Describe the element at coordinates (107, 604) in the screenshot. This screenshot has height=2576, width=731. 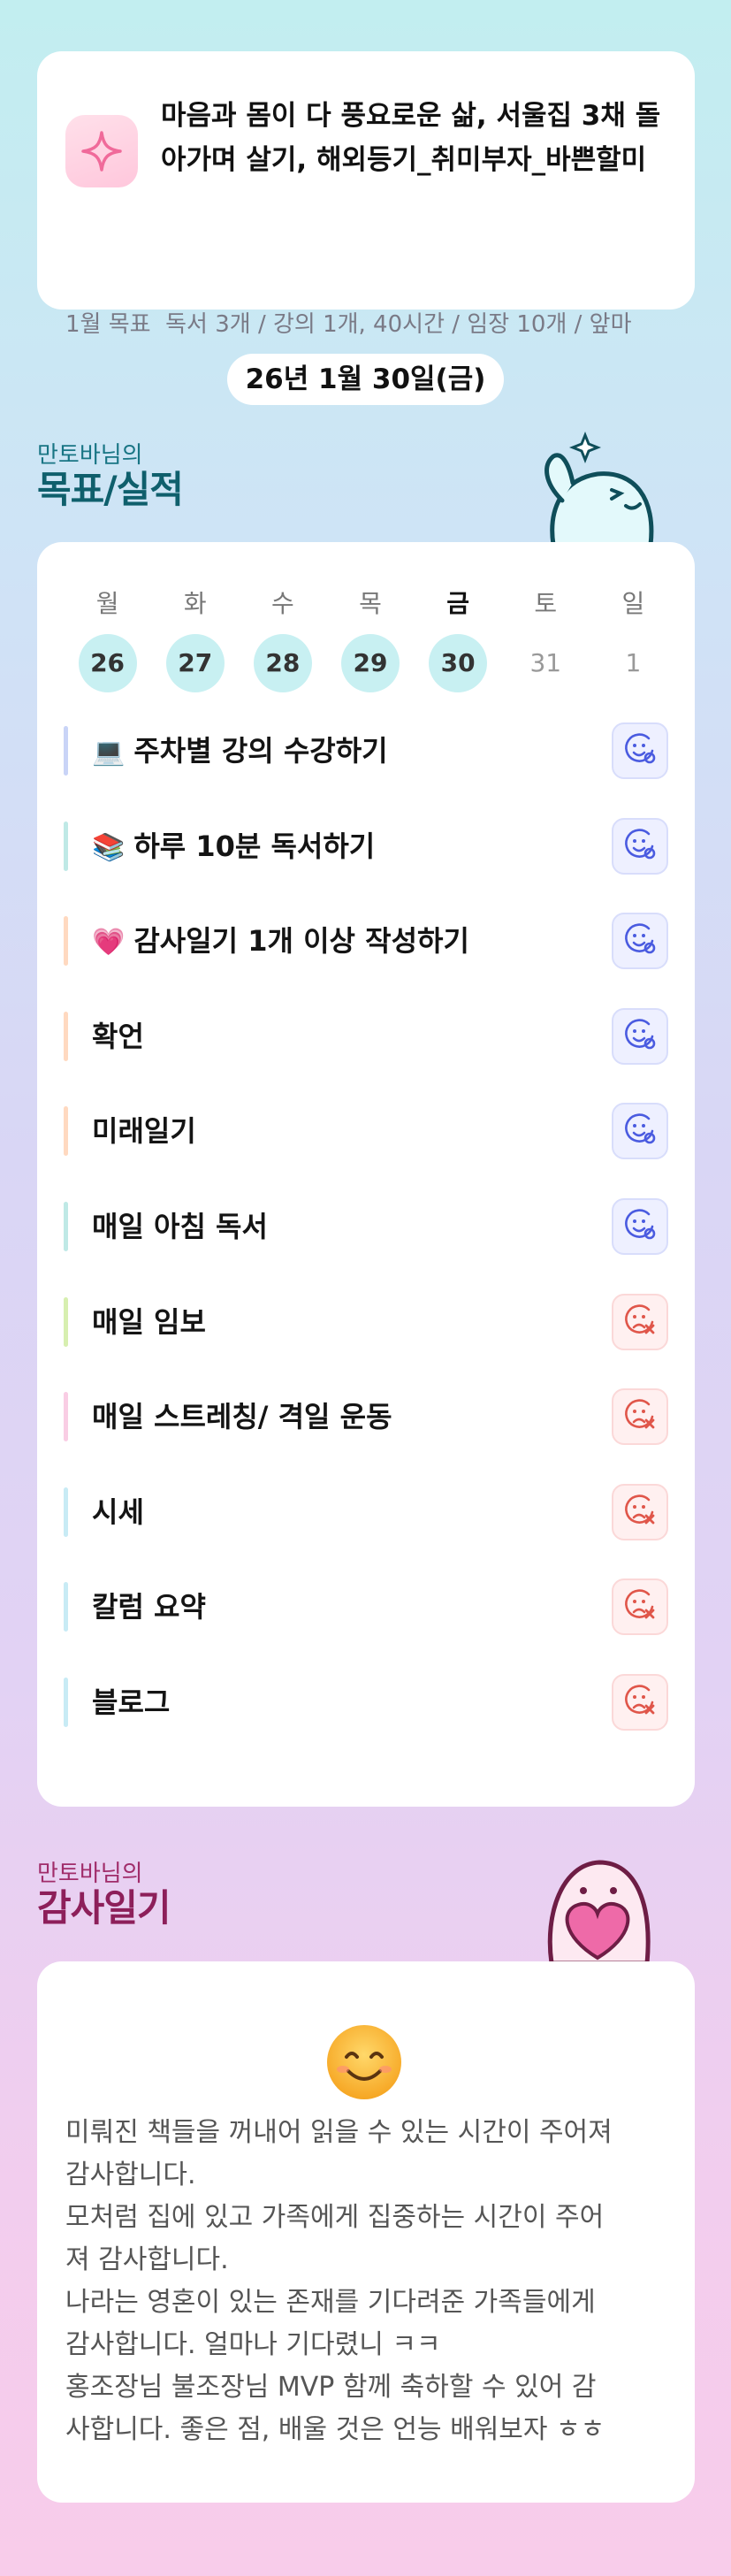
I see `weekday-label: 월` at that location.